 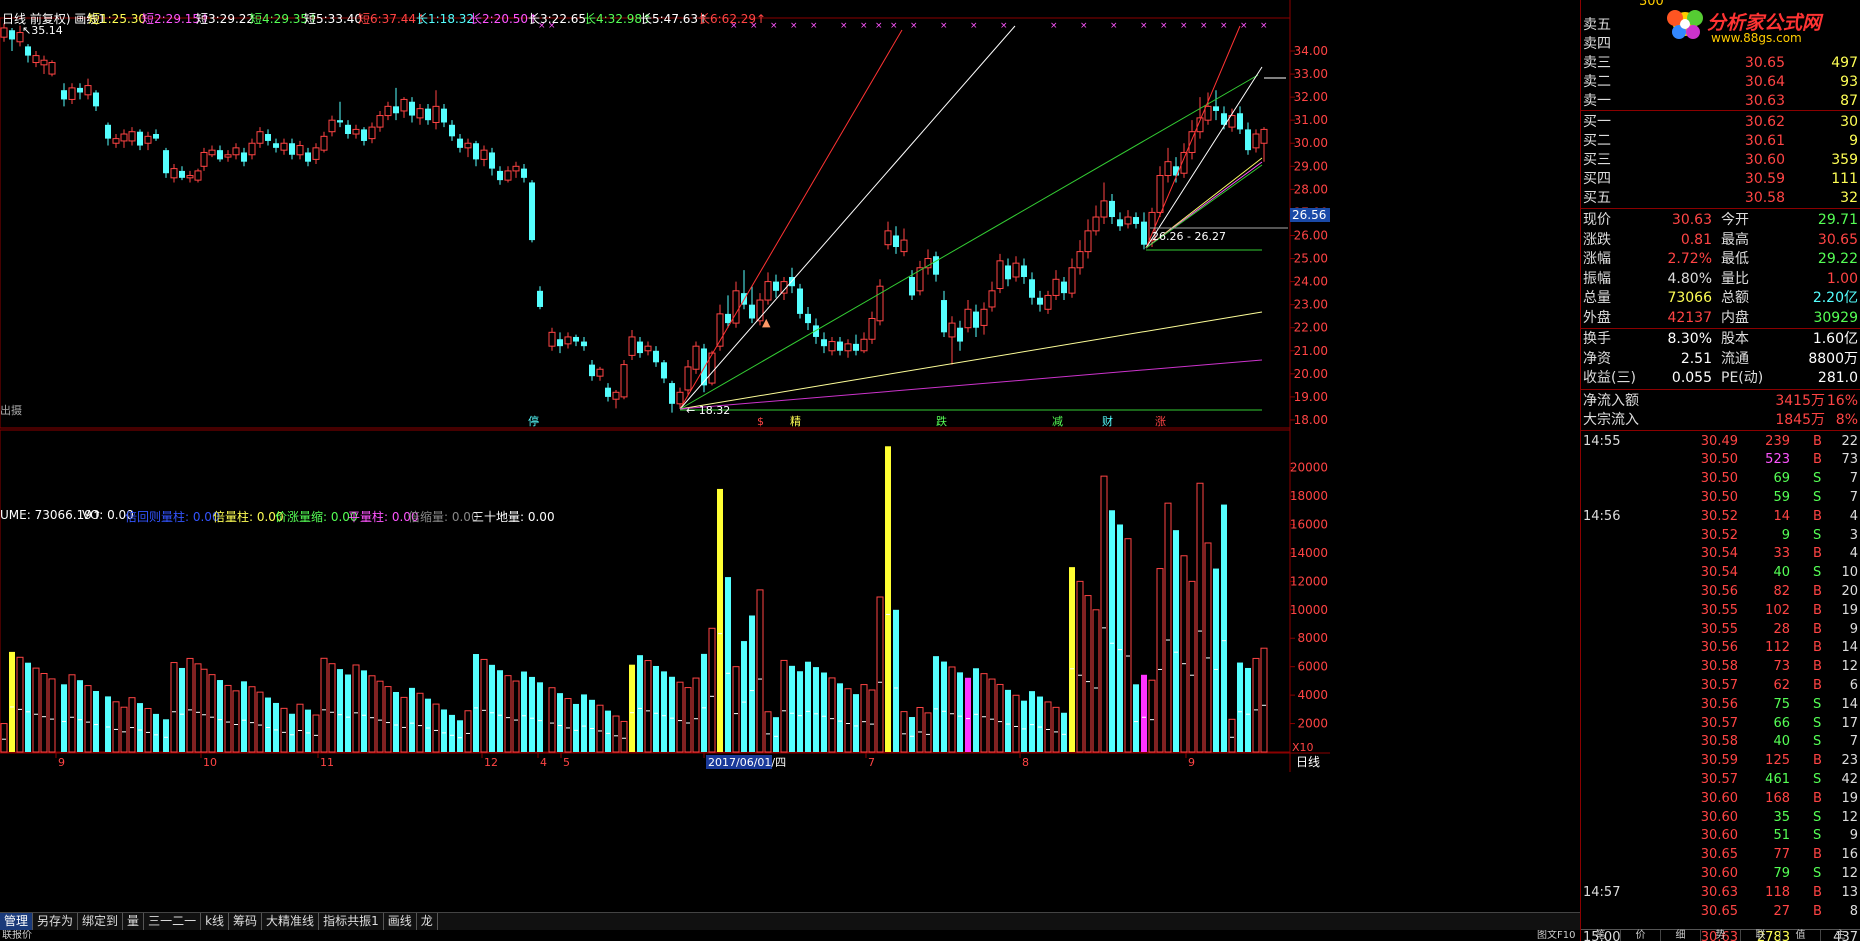 What do you see at coordinates (1597, 44) in the screenshot?
I see `sell-level-label: 卖四` at bounding box center [1597, 44].